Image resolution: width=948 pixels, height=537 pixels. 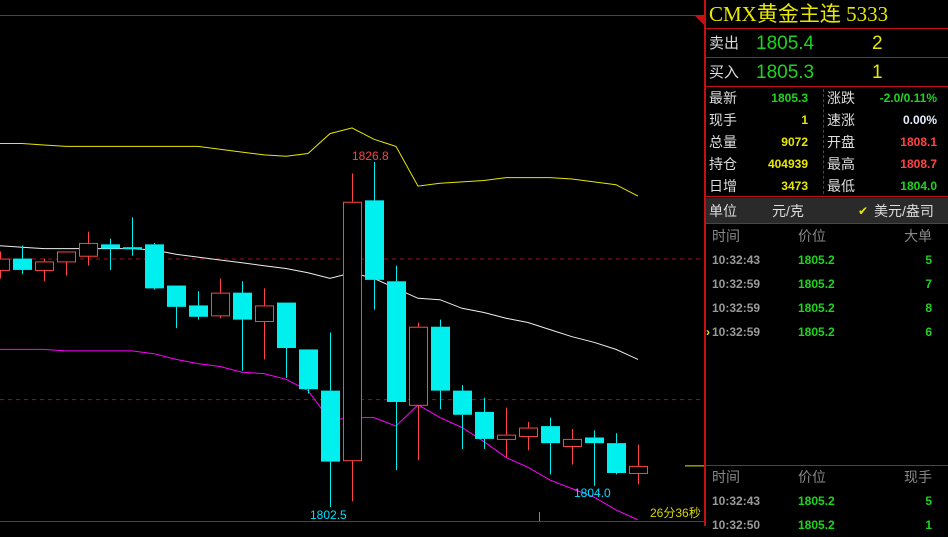 What do you see at coordinates (841, 186) in the screenshot?
I see `stat-label: 最低` at bounding box center [841, 186].